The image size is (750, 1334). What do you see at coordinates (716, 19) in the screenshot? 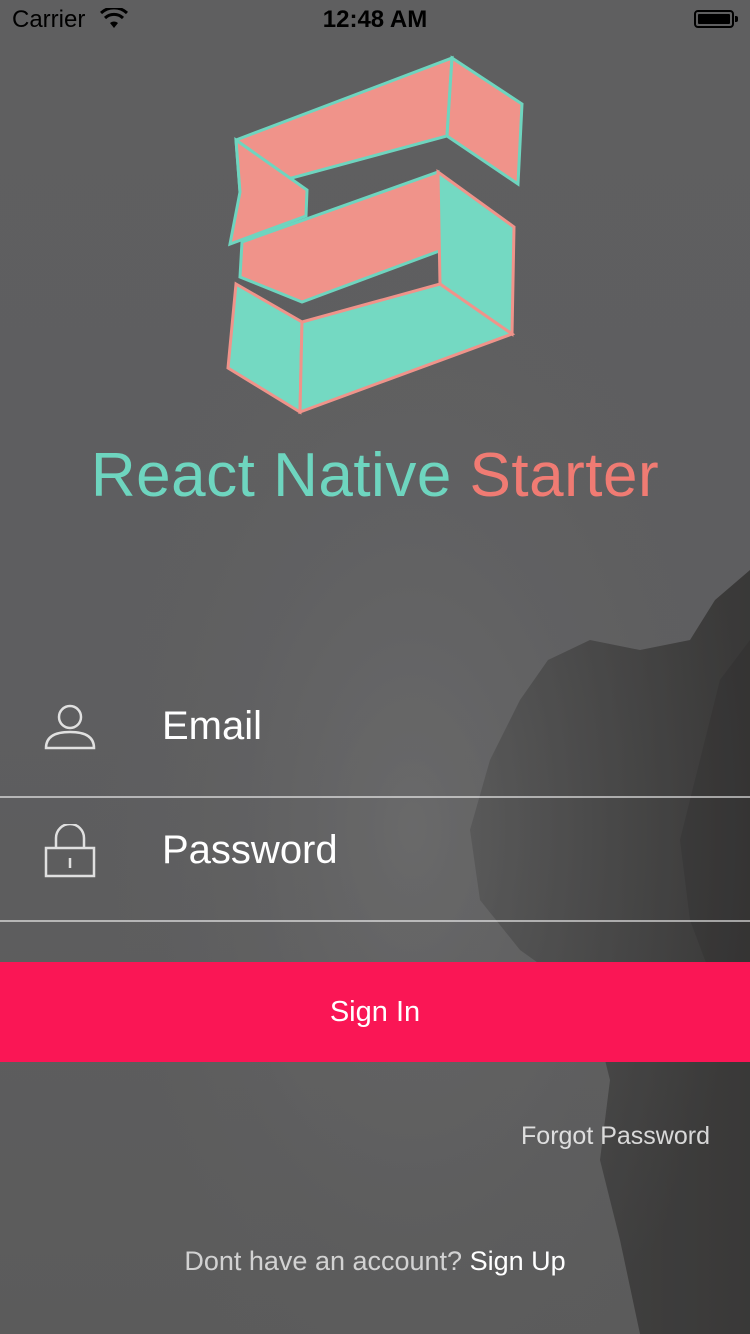
I see `battery-icon` at bounding box center [716, 19].